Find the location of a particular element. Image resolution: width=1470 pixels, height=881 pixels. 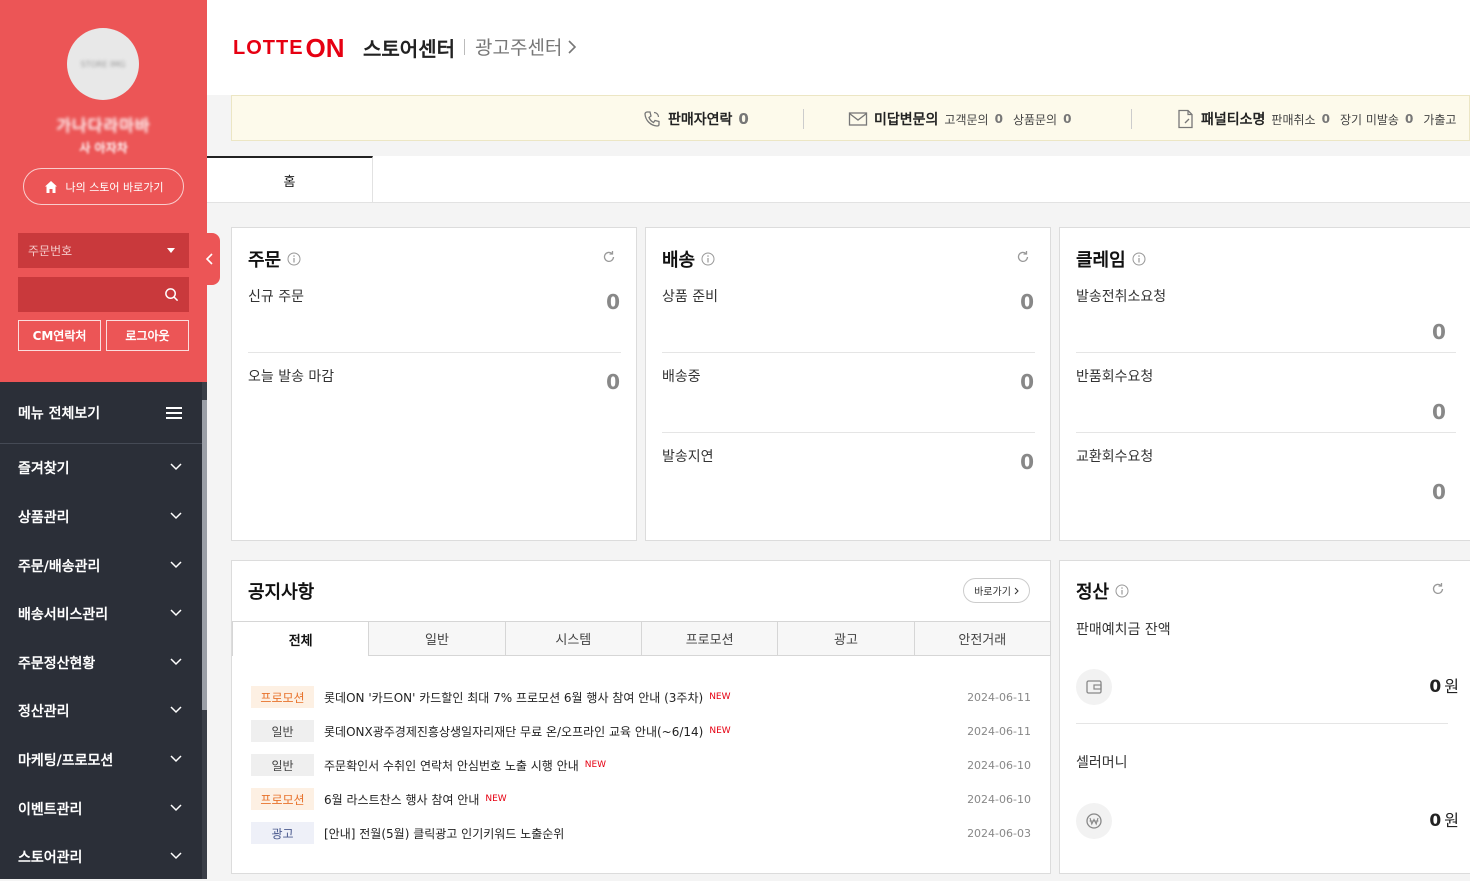

seller-contact-item: 판매자연락 0 is located at coordinates (695, 119).